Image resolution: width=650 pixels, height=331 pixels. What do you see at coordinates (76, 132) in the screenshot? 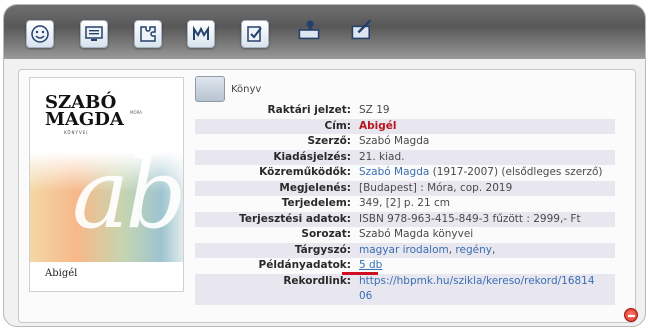
I see `cover-subtitle: KÖNYVEI` at bounding box center [76, 132].